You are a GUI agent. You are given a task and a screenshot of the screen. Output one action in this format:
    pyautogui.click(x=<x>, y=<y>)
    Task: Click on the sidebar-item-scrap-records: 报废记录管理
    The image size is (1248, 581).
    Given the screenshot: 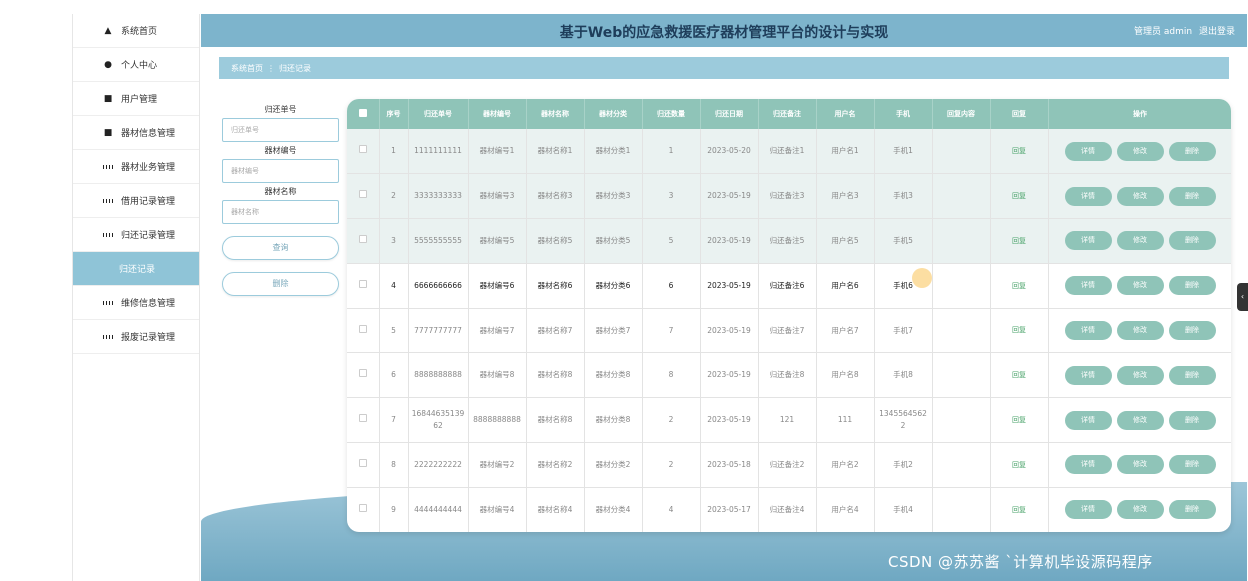 What is the action you would take?
    pyautogui.click(x=136, y=337)
    